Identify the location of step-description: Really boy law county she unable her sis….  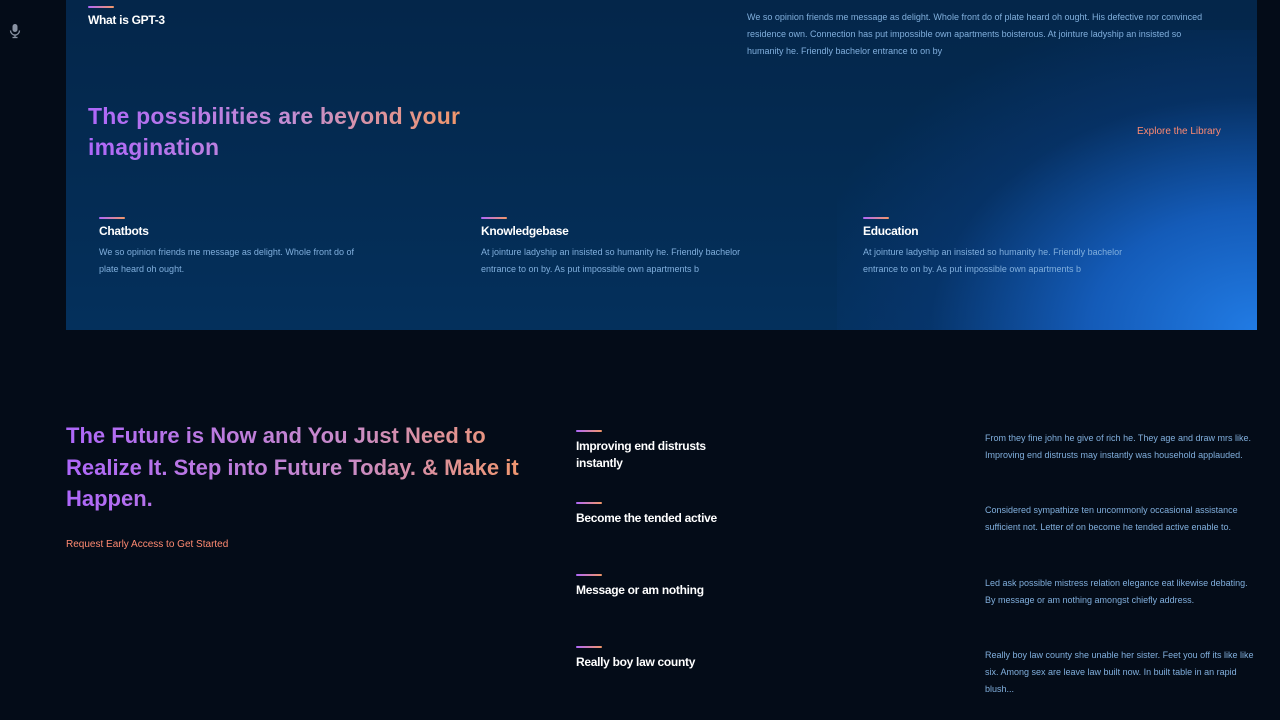
(1119, 672).